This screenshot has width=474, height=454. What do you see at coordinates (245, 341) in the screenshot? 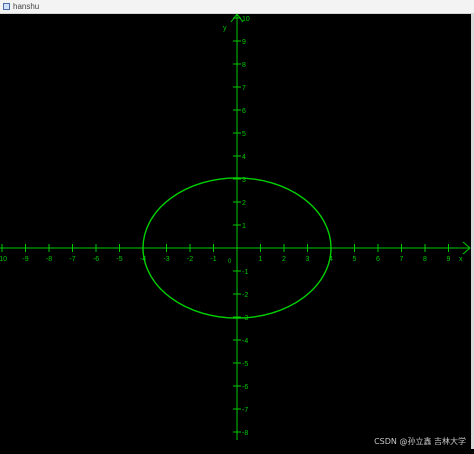
I see `y-tick-label: -4` at bounding box center [245, 341].